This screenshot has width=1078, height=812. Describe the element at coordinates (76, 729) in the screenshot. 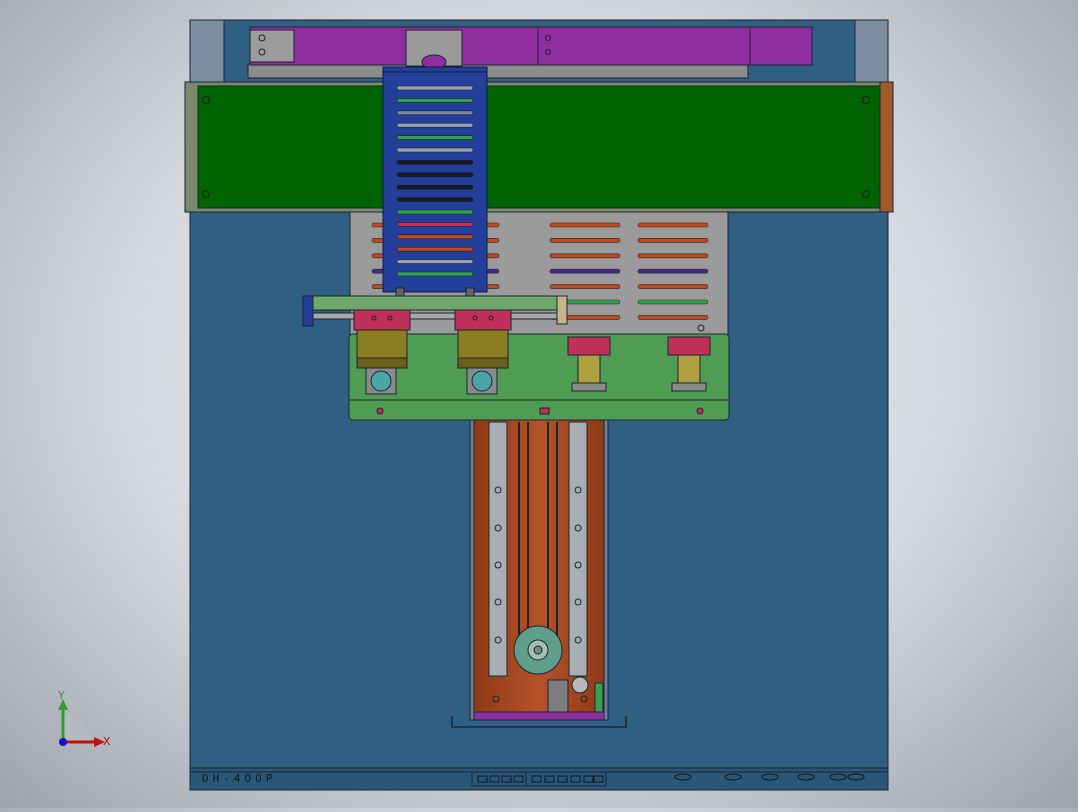

I see `triad-plane` at that location.